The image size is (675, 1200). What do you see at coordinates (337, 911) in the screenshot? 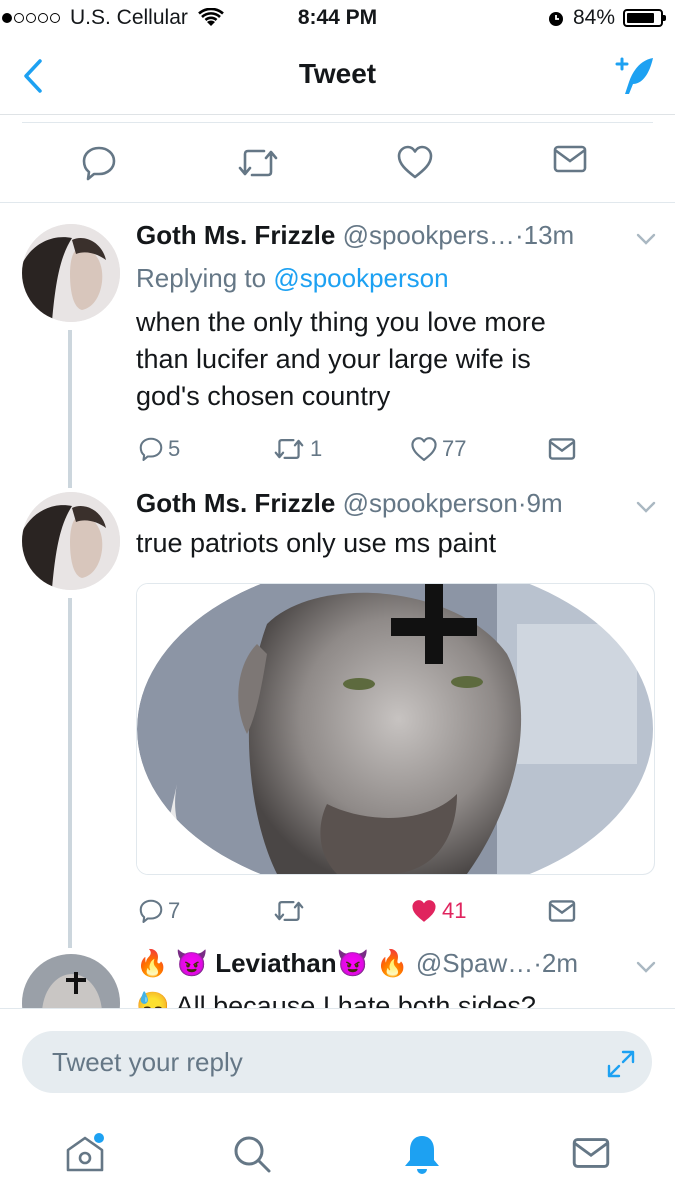
I see `tweet-actions: 7 41` at bounding box center [337, 911].